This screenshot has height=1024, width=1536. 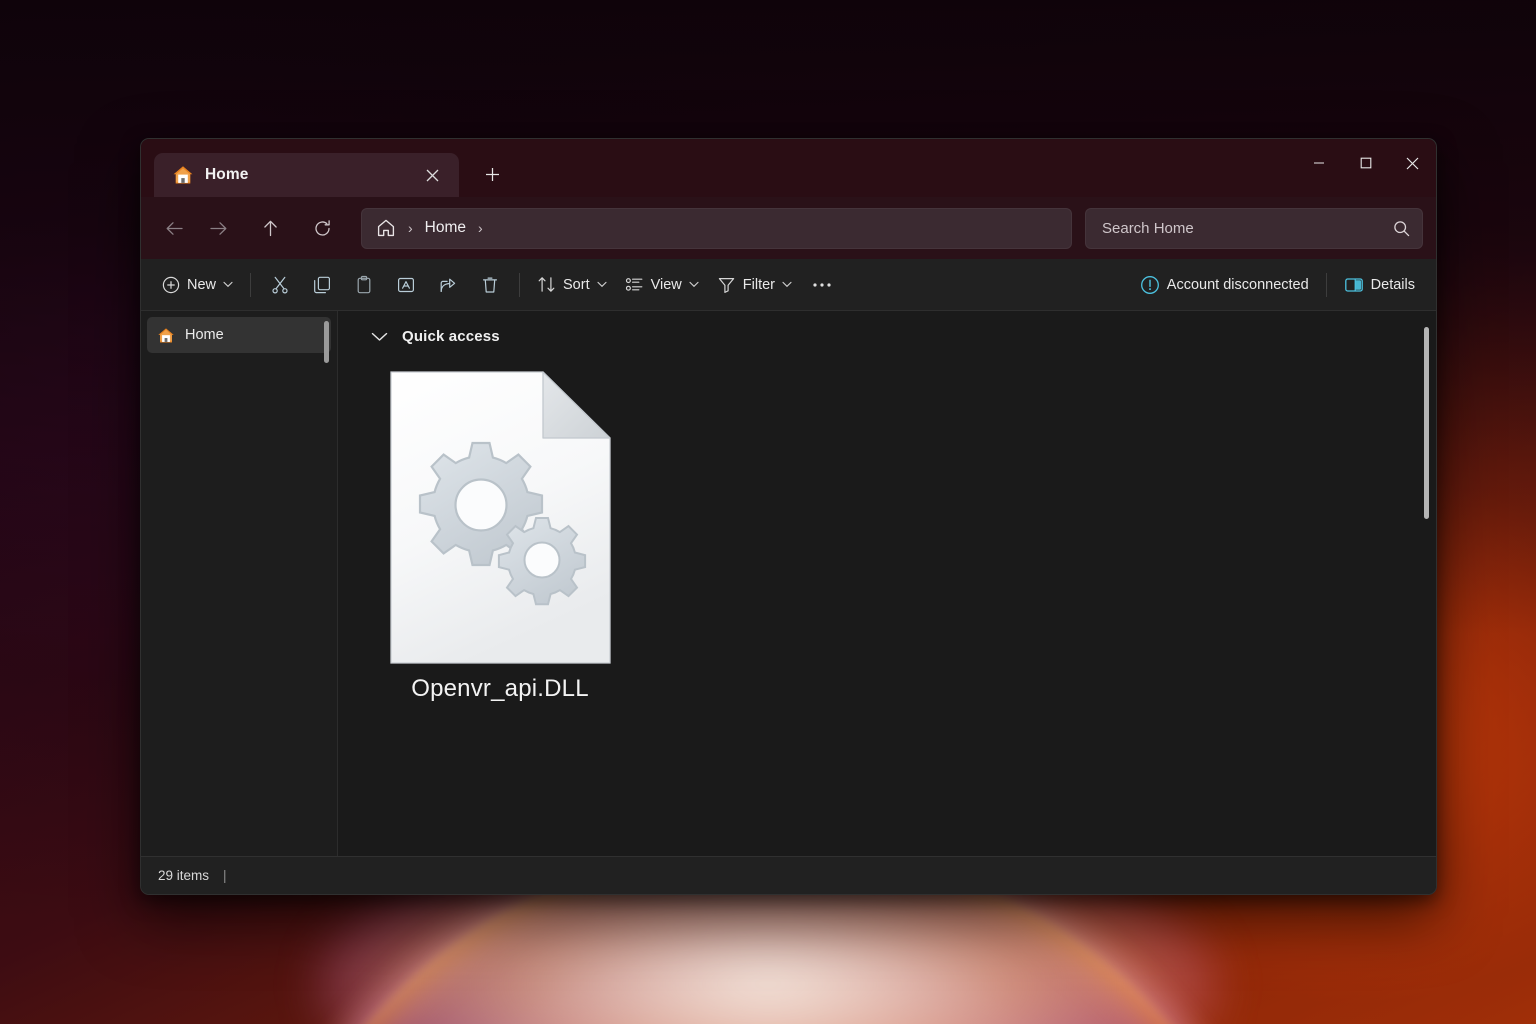 What do you see at coordinates (1237, 284) in the screenshot?
I see `account-status-label: Account disconnected` at bounding box center [1237, 284].